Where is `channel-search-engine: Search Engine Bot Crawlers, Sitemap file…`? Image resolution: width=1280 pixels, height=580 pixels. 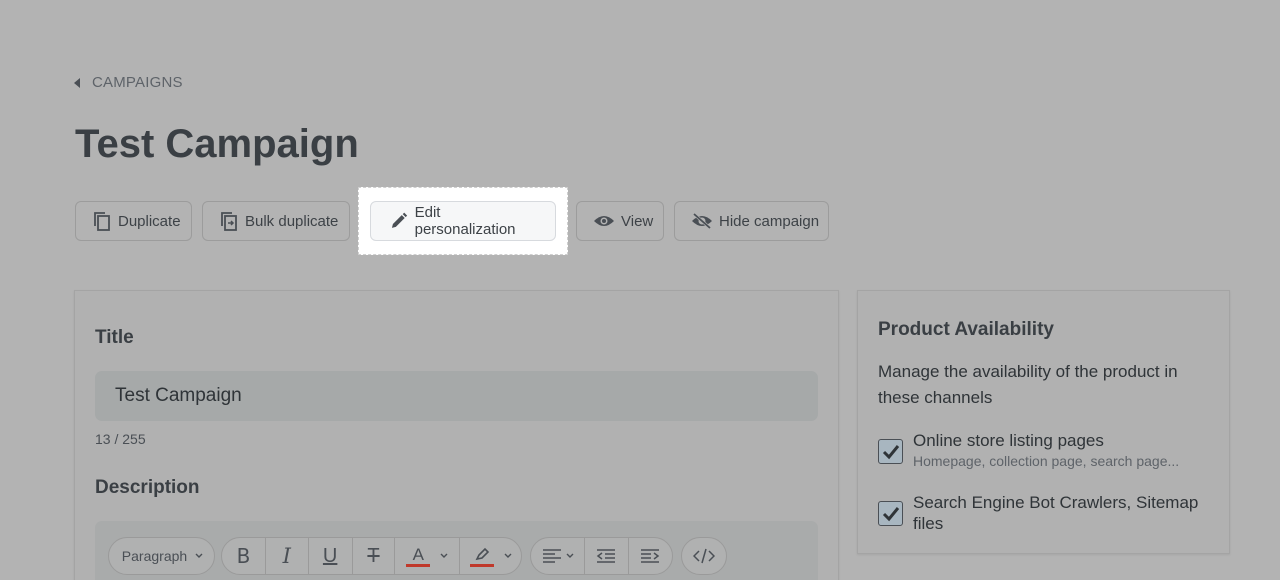 channel-search-engine: Search Engine Bot Crawlers, Sitemap file… is located at coordinates (1045, 513).